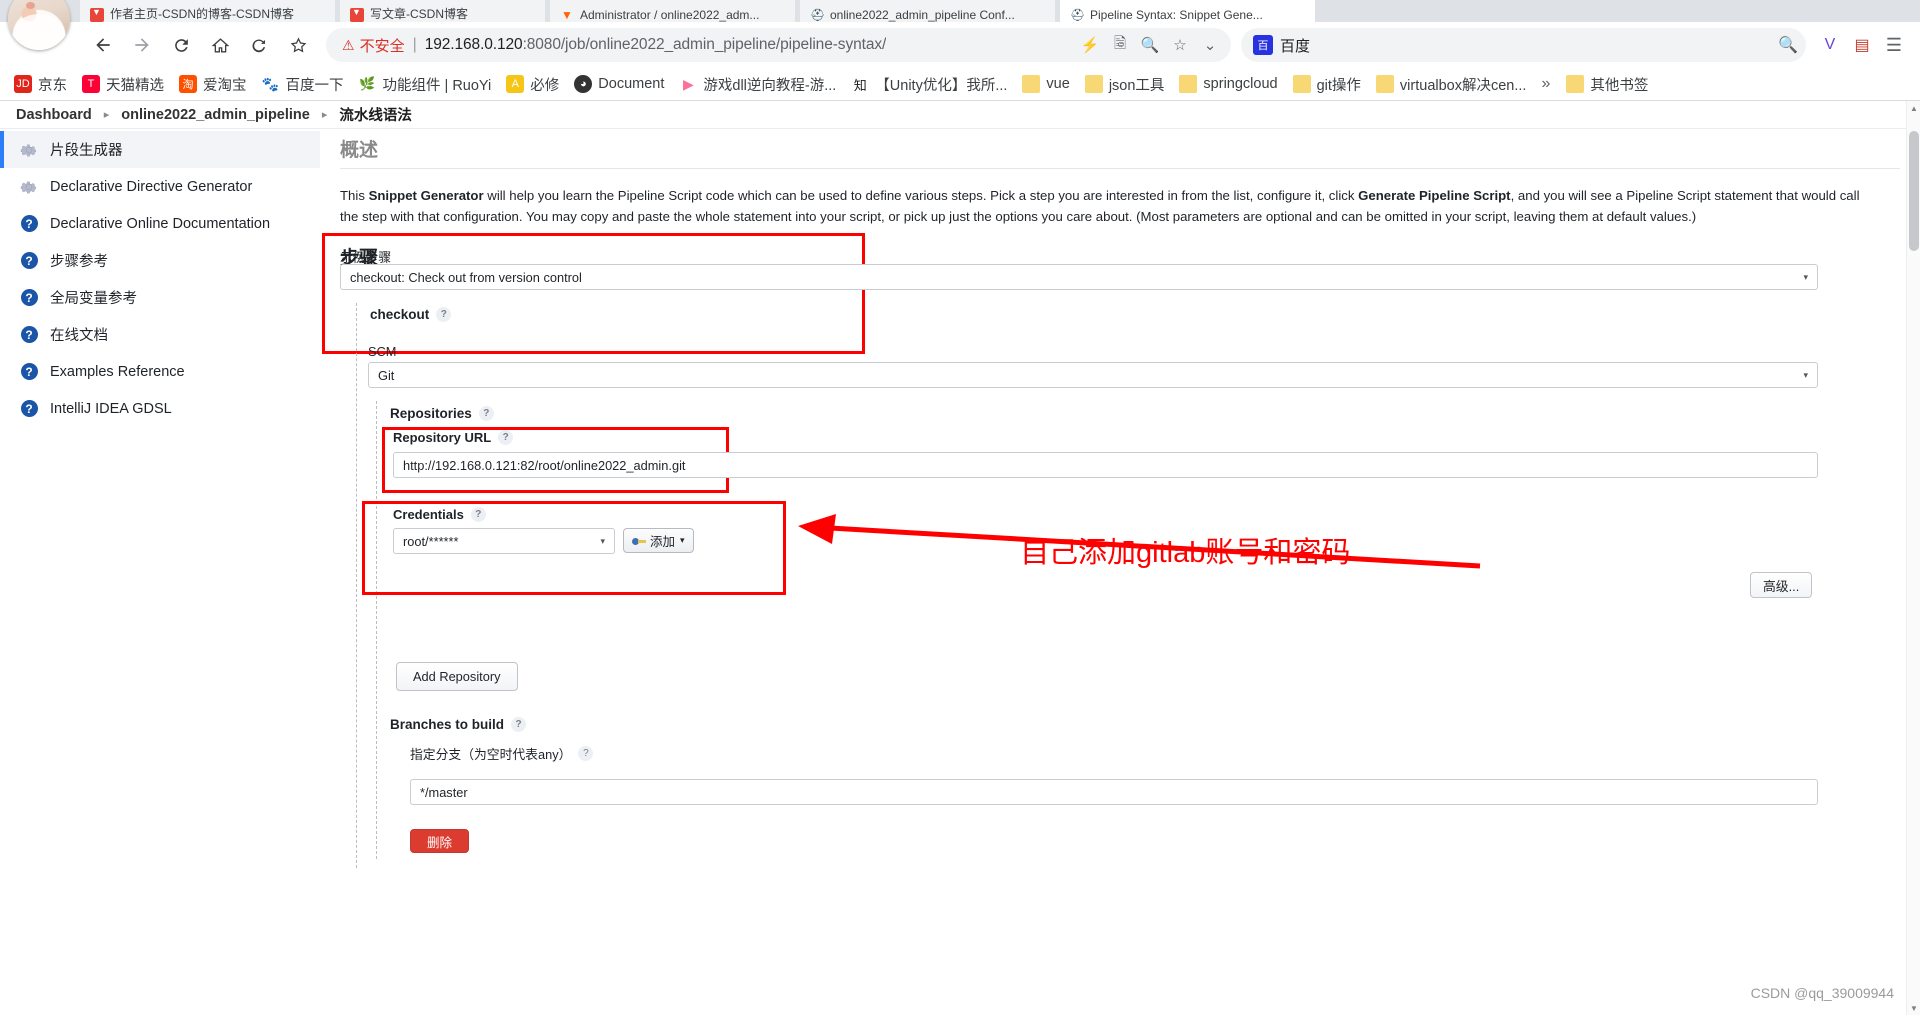 The width and height of the screenshot is (1920, 1015). Describe the element at coordinates (220, 45) in the screenshot. I see `home-icon` at that location.